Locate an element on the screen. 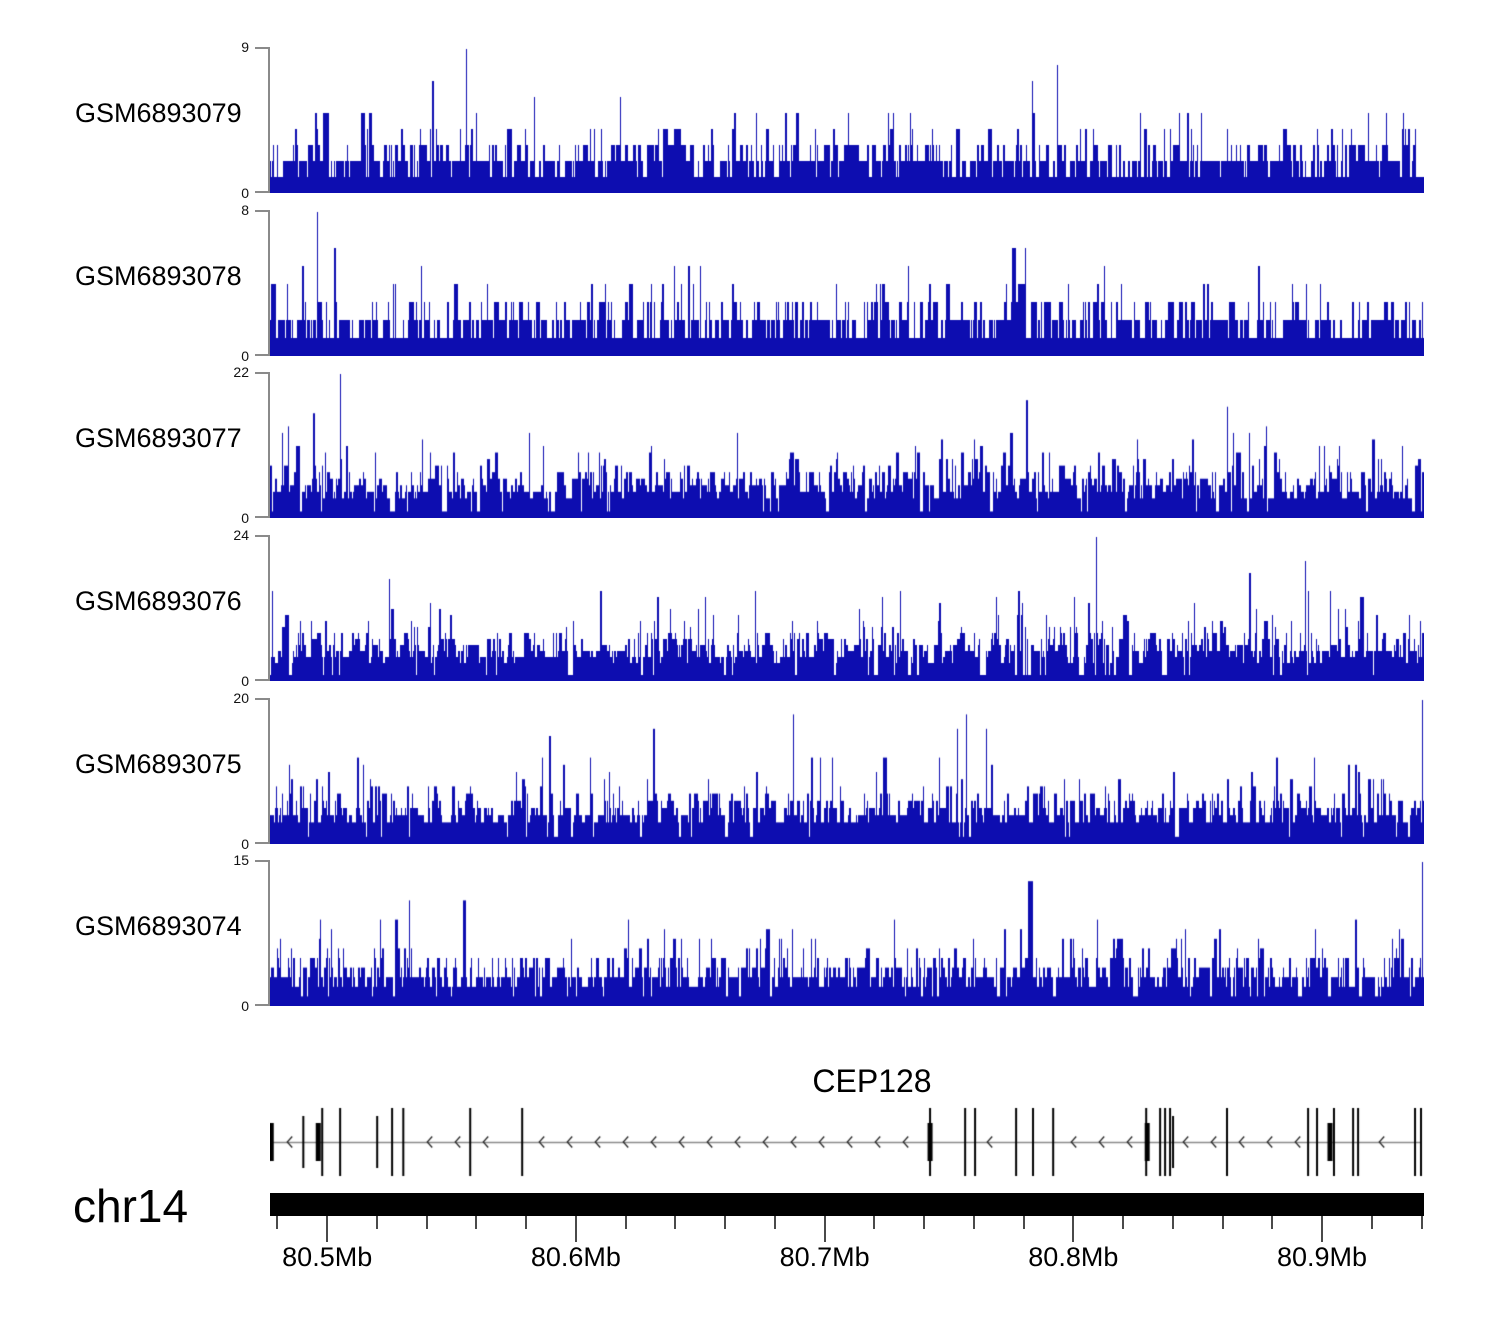  track-sample-label: GSM6893075 is located at coordinates (158, 764).